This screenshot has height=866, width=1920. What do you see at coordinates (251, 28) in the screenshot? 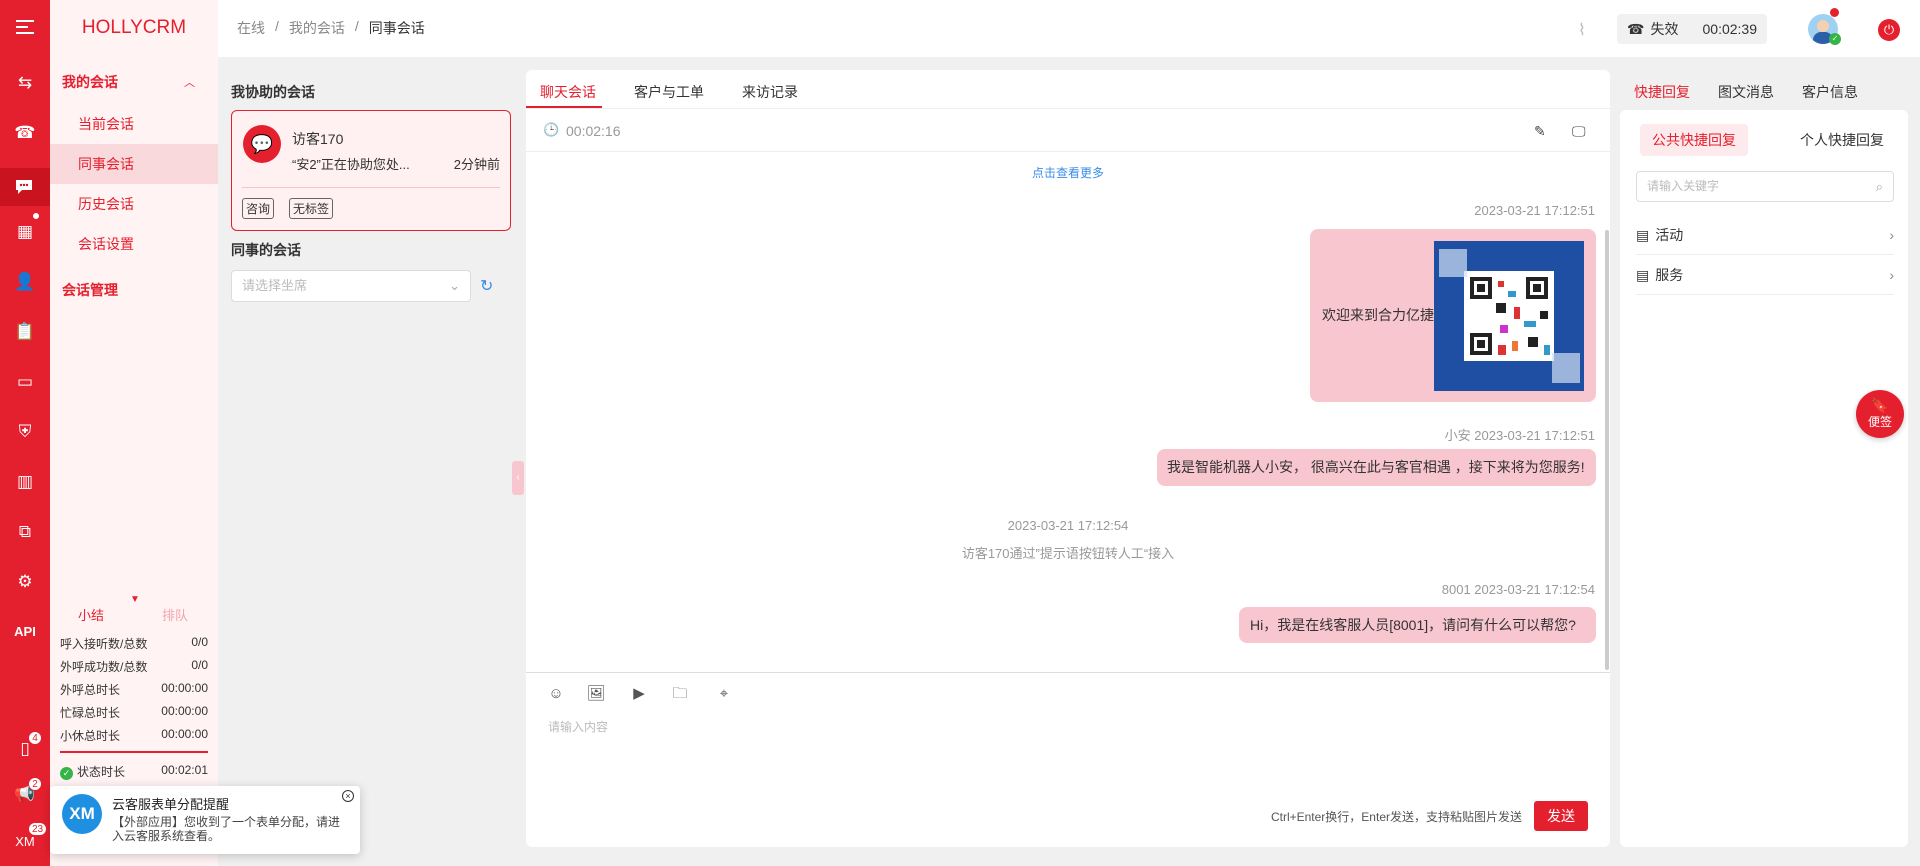
I see `breadcrumb-online: 在线` at bounding box center [251, 28].